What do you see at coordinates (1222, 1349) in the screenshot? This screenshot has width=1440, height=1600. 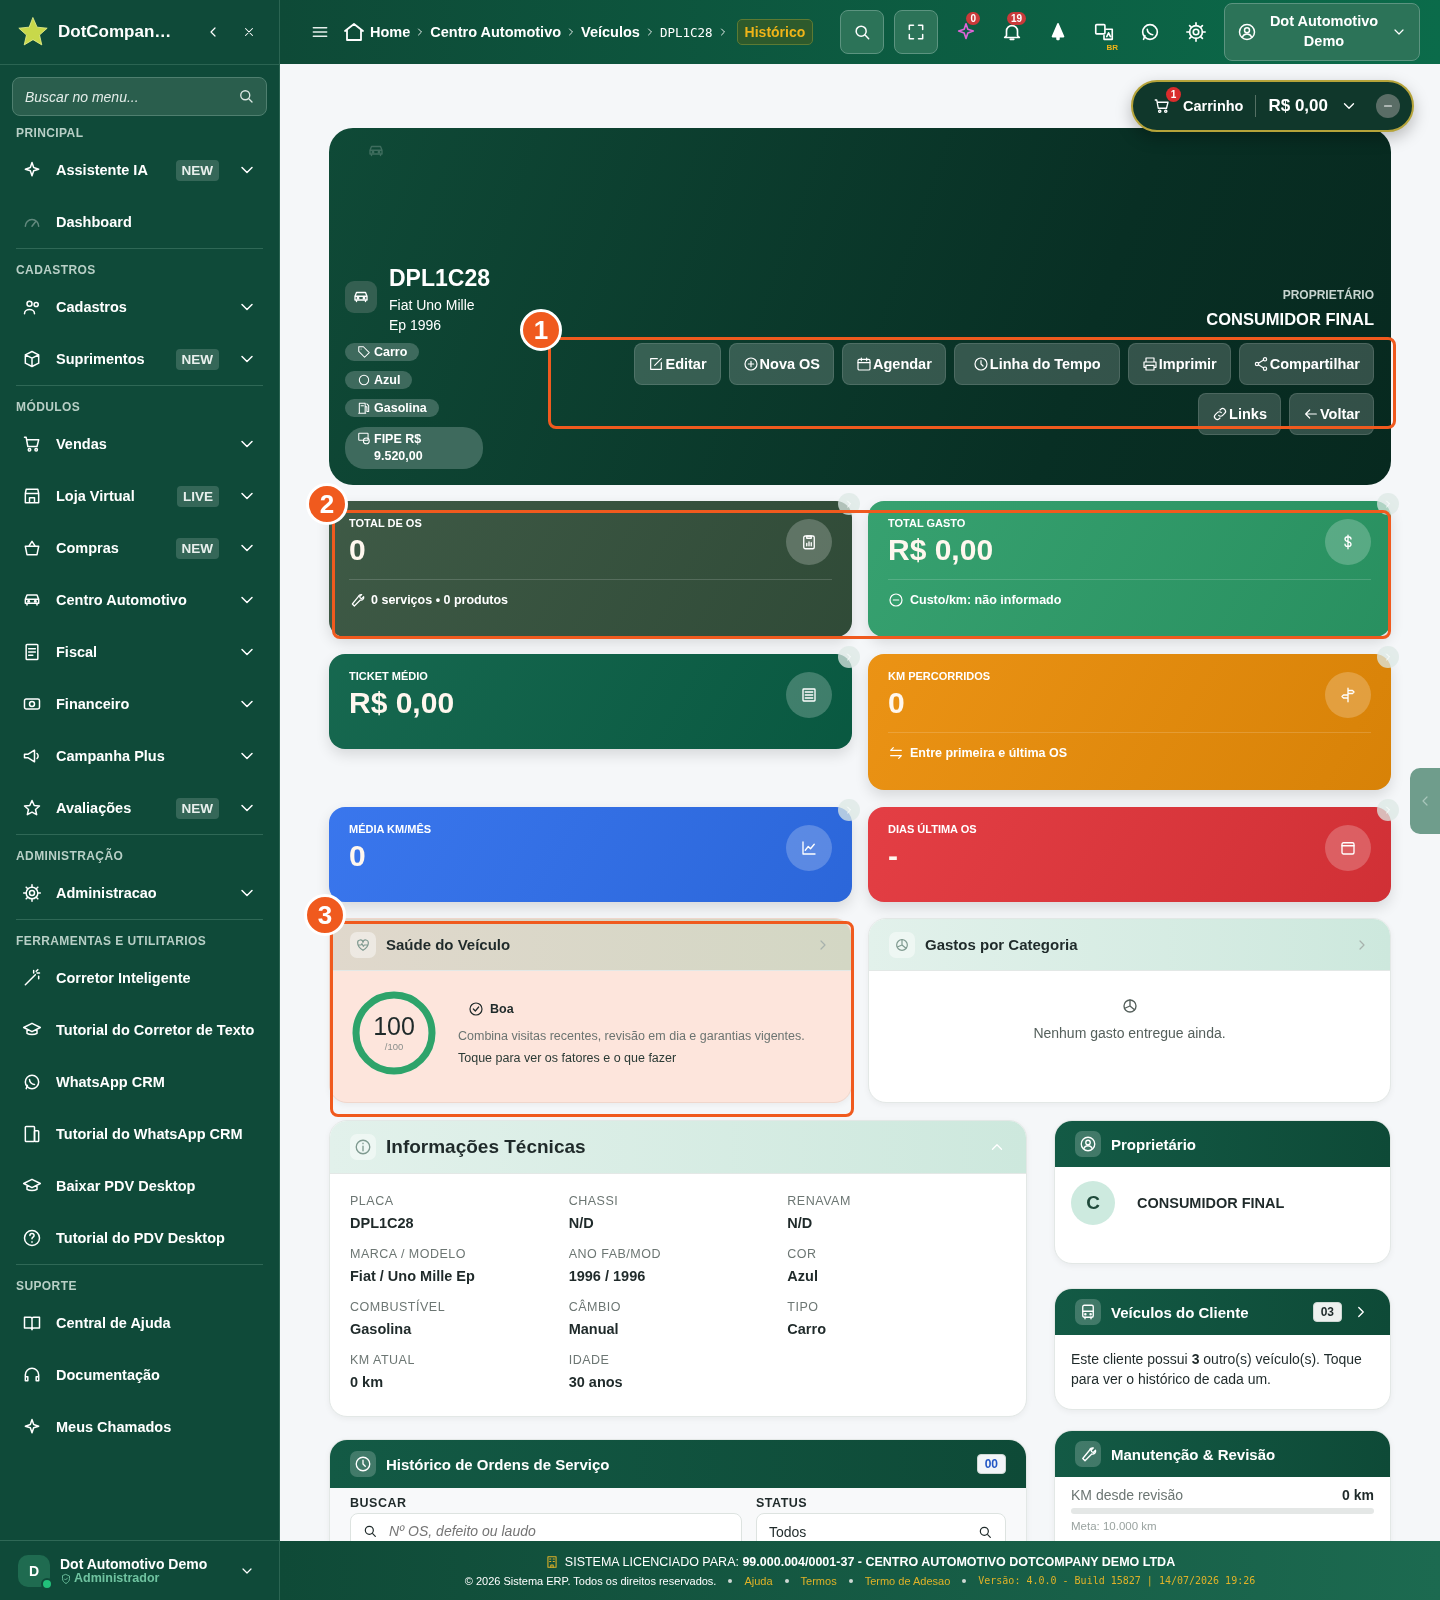 I see `client-vehicles-card: Veículos do Cliente 03 Este cliente possui 3 outro(s) veículo(s). Toque para ver o histórico de cada um.` at bounding box center [1222, 1349].